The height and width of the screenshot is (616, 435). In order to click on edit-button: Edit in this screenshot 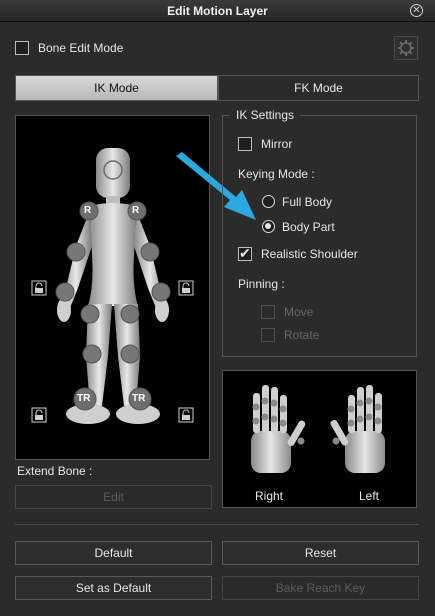, I will do `click(113, 497)`.